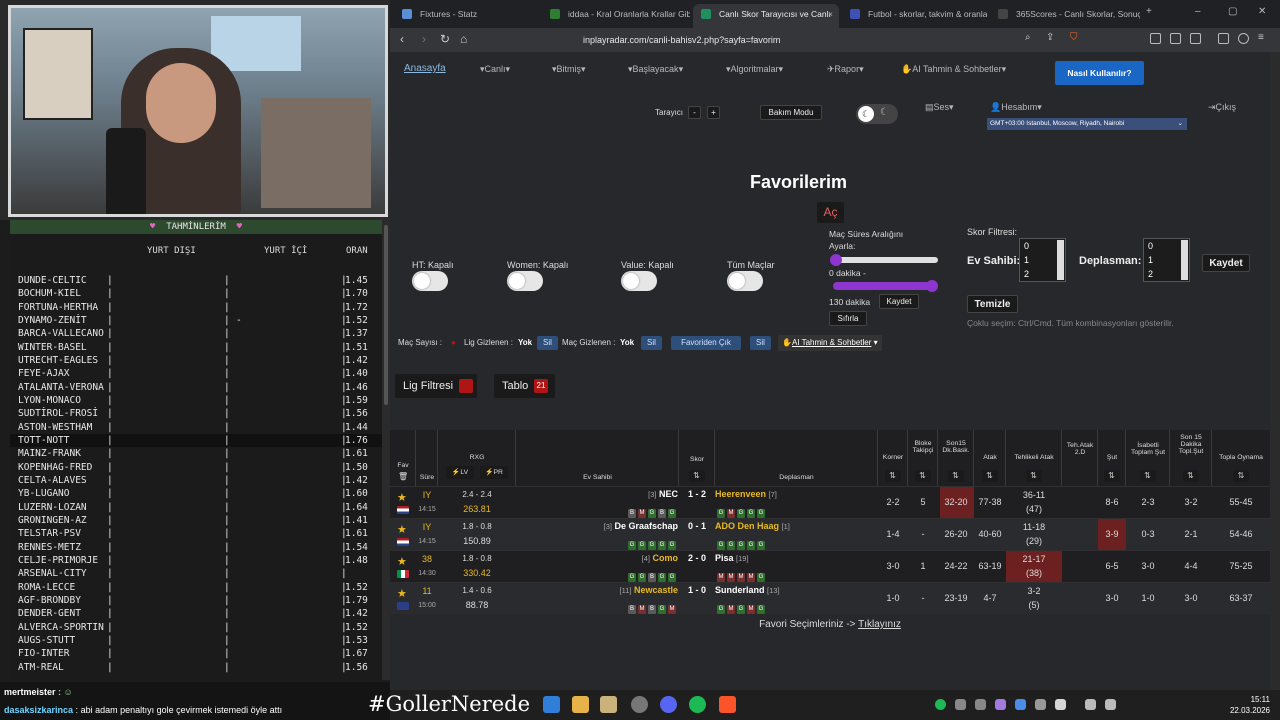  Describe the element at coordinates (597, 590) in the screenshot. I see `home-team: [11] Newcastle` at that location.